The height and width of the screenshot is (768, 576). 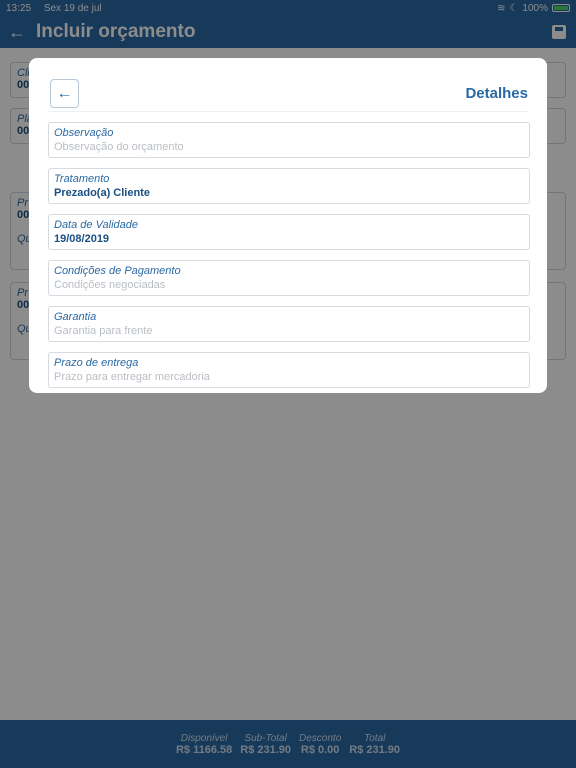 I want to click on field-placeholder: Condições negociadas, so click(x=110, y=285).